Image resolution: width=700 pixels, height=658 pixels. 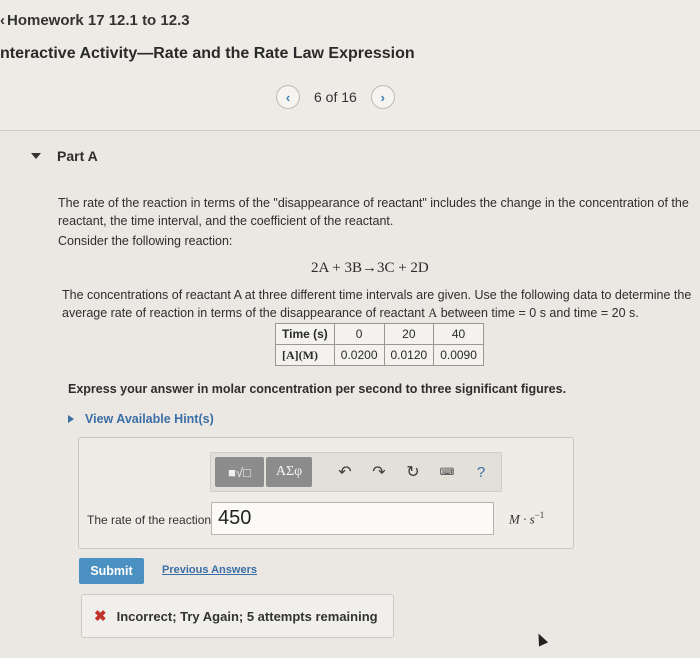 What do you see at coordinates (359, 355) in the screenshot?
I see `table-cell: 0.0200` at bounding box center [359, 355].